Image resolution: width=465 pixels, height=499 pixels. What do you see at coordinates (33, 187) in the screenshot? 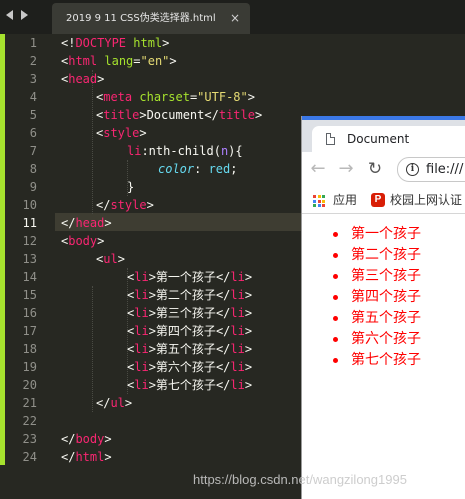
I see `line-number: 9` at bounding box center [33, 187].